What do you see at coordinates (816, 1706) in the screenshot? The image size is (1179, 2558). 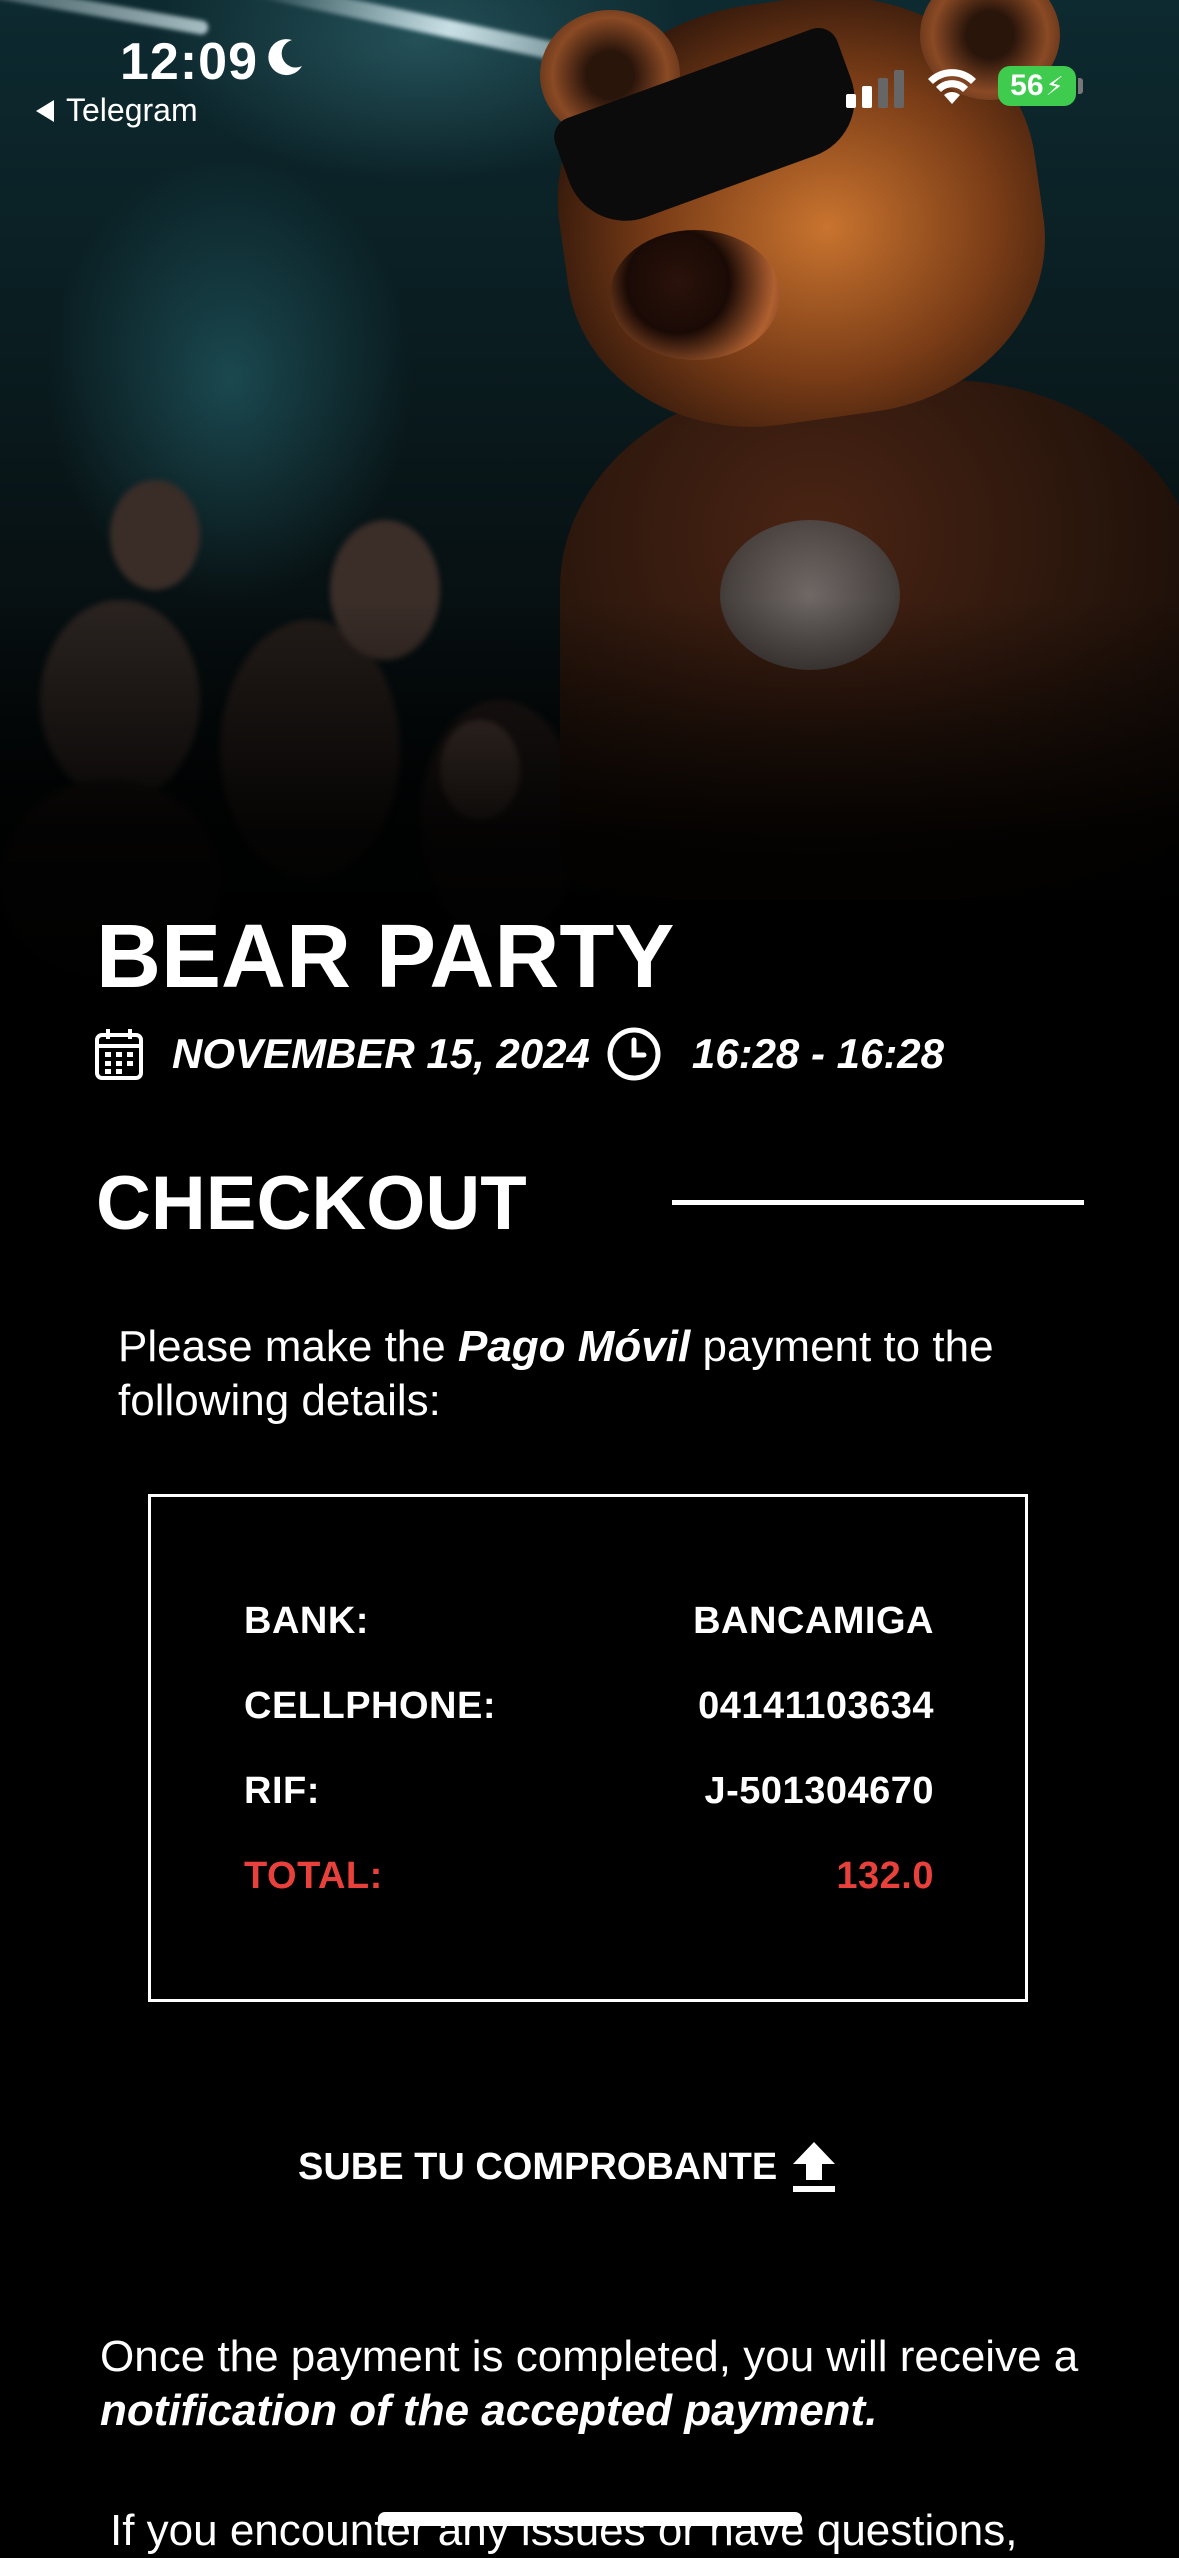 I see `detail-value: 04141103634` at bounding box center [816, 1706].